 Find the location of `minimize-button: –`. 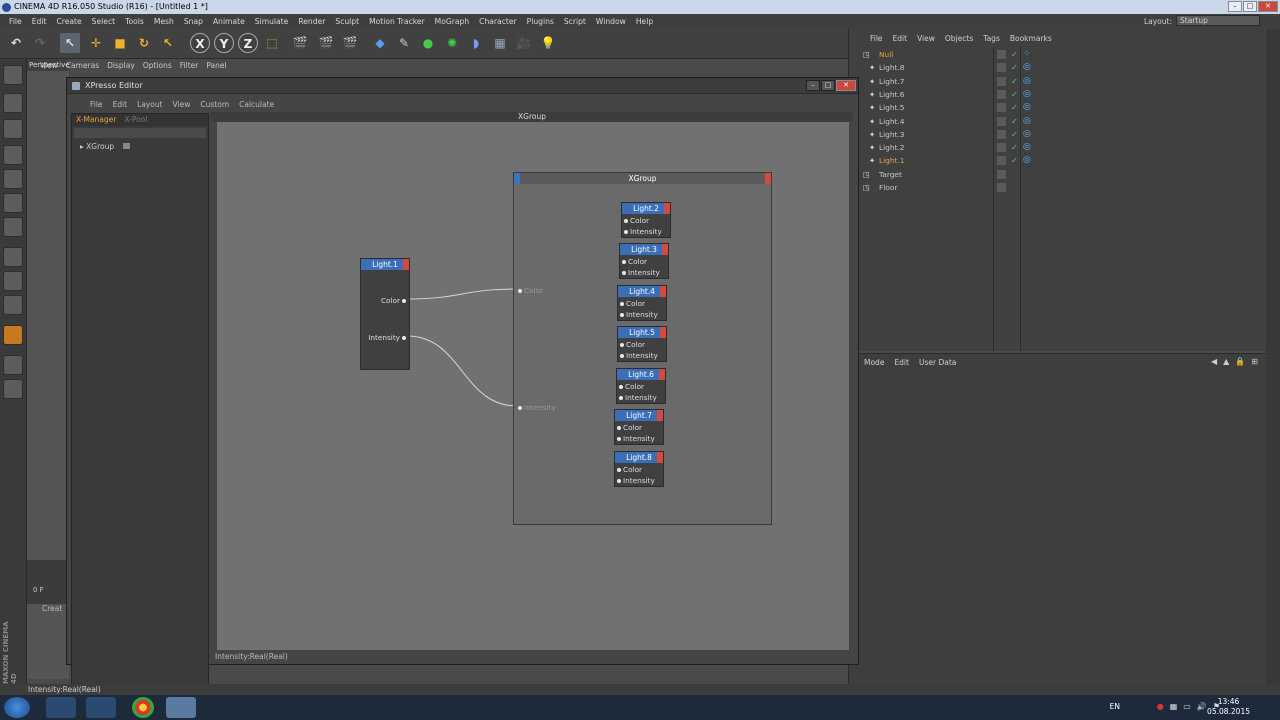

minimize-button: – is located at coordinates (1235, 6).